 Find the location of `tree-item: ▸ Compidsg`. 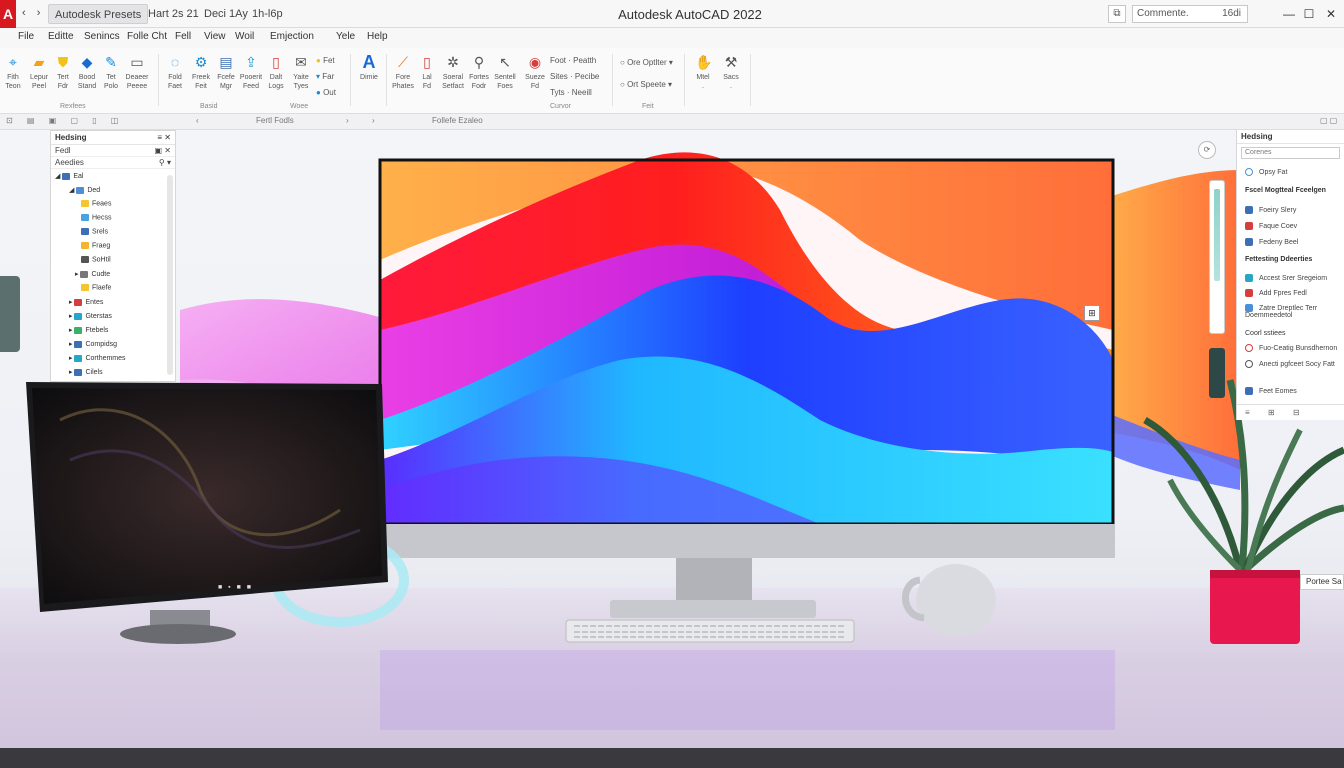

tree-item: ▸ Compidsg is located at coordinates (93, 344).